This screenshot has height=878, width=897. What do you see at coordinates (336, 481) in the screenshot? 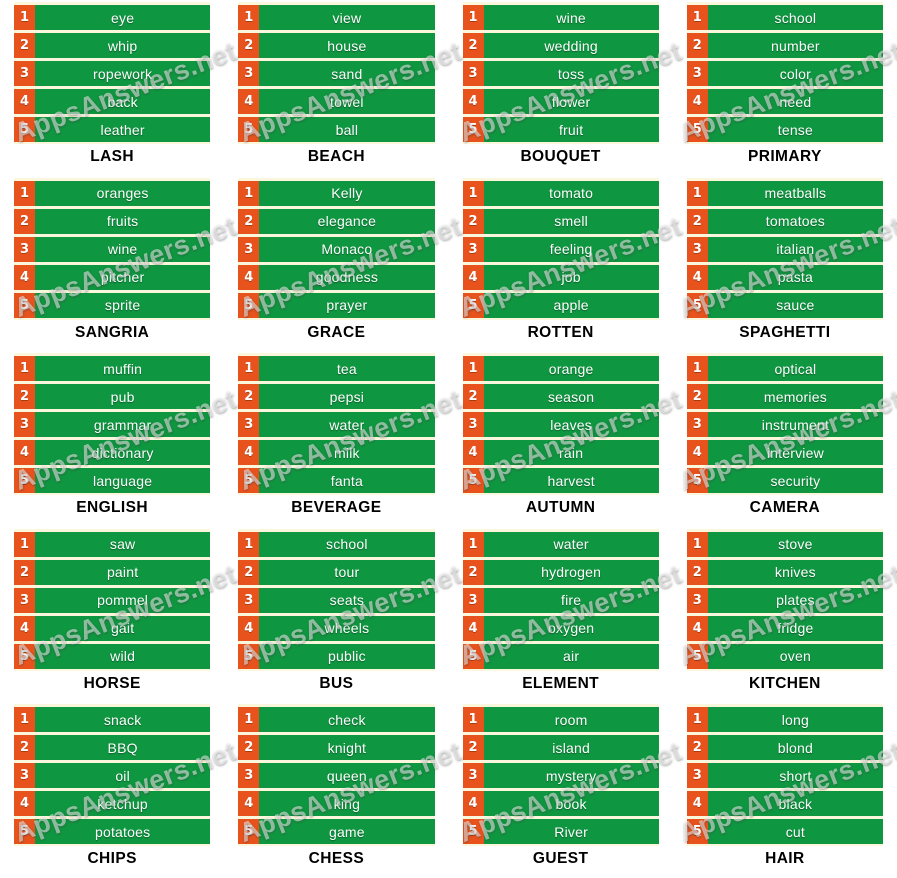
I see `clue-row: 5 fanta` at bounding box center [336, 481].